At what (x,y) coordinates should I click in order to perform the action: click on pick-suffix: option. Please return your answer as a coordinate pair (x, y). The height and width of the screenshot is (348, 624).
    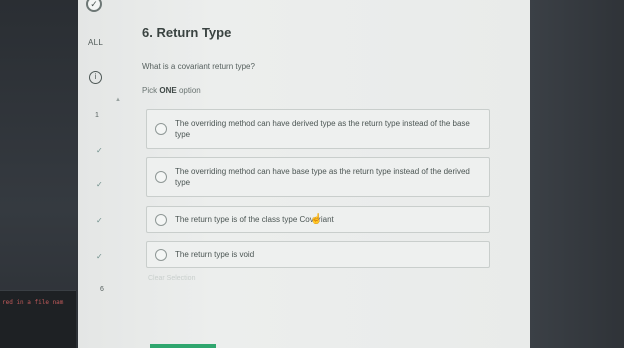
    Looking at the image, I should click on (189, 90).